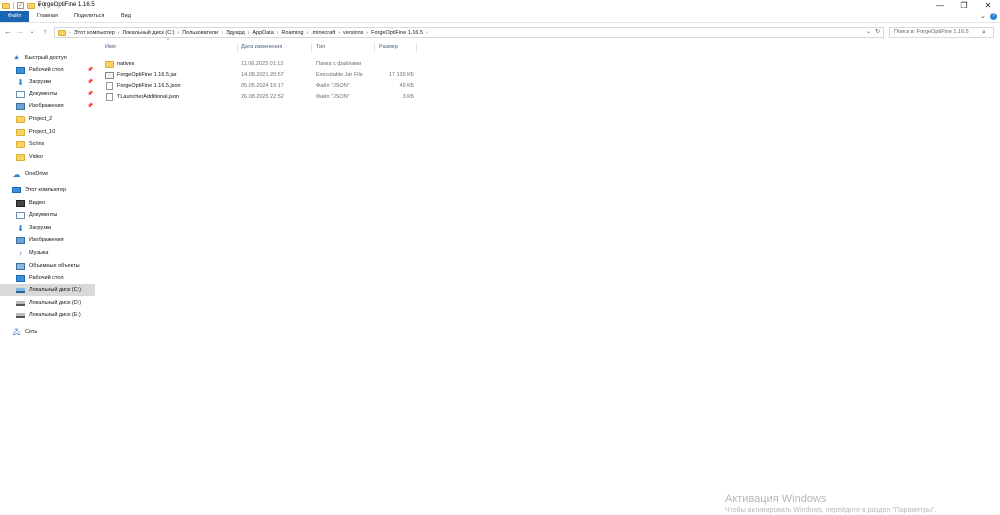  I want to click on nav-onedrive: ☁ OneDrive, so click(47, 174).